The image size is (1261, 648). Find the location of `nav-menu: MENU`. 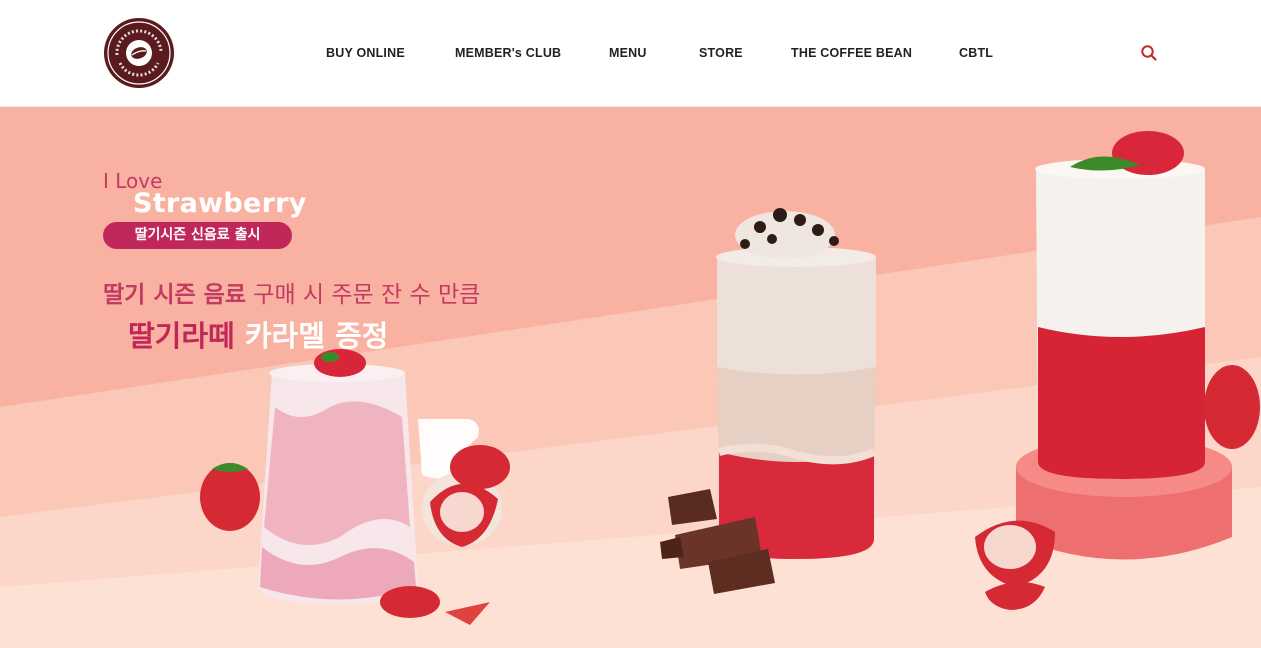

nav-menu: MENU is located at coordinates (628, 53).